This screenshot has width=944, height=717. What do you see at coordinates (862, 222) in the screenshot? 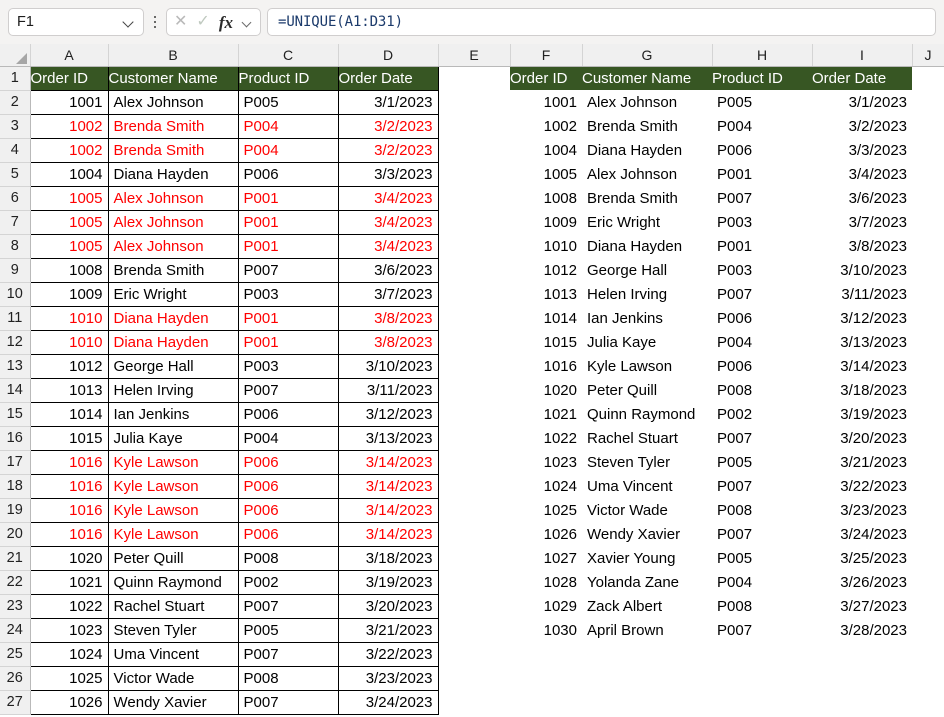
I see `result-cell-date: 3/7/2023` at bounding box center [862, 222].